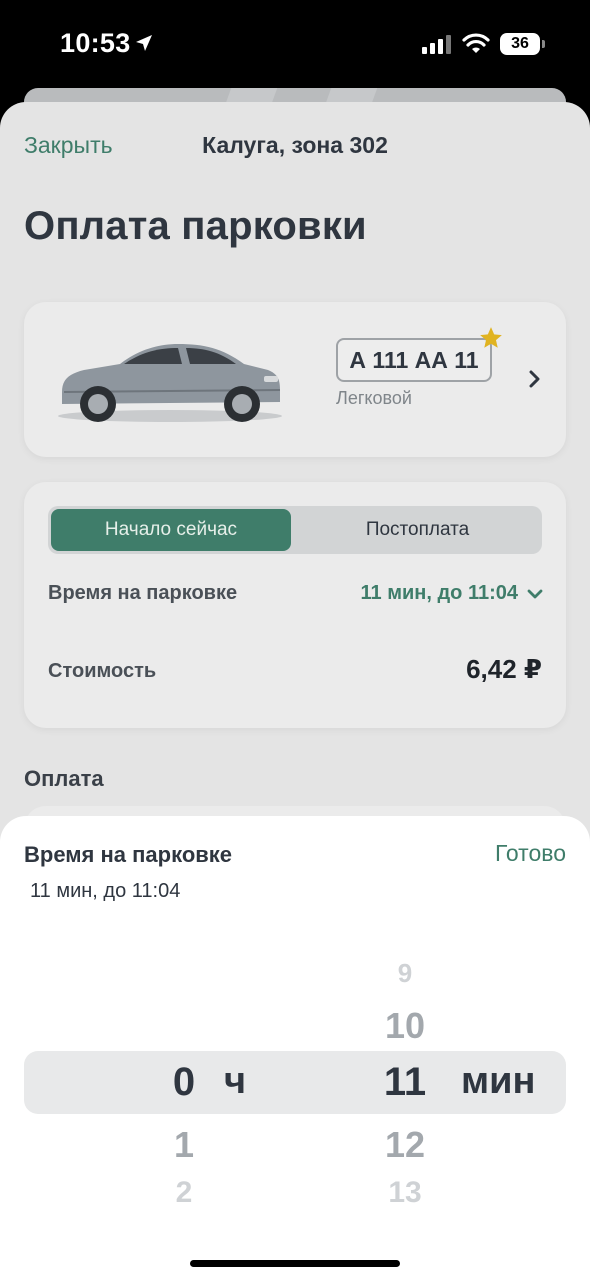  Describe the element at coordinates (295, 379) in the screenshot. I see `vehicle-card: А 111 АА 11 Легковой` at that location.